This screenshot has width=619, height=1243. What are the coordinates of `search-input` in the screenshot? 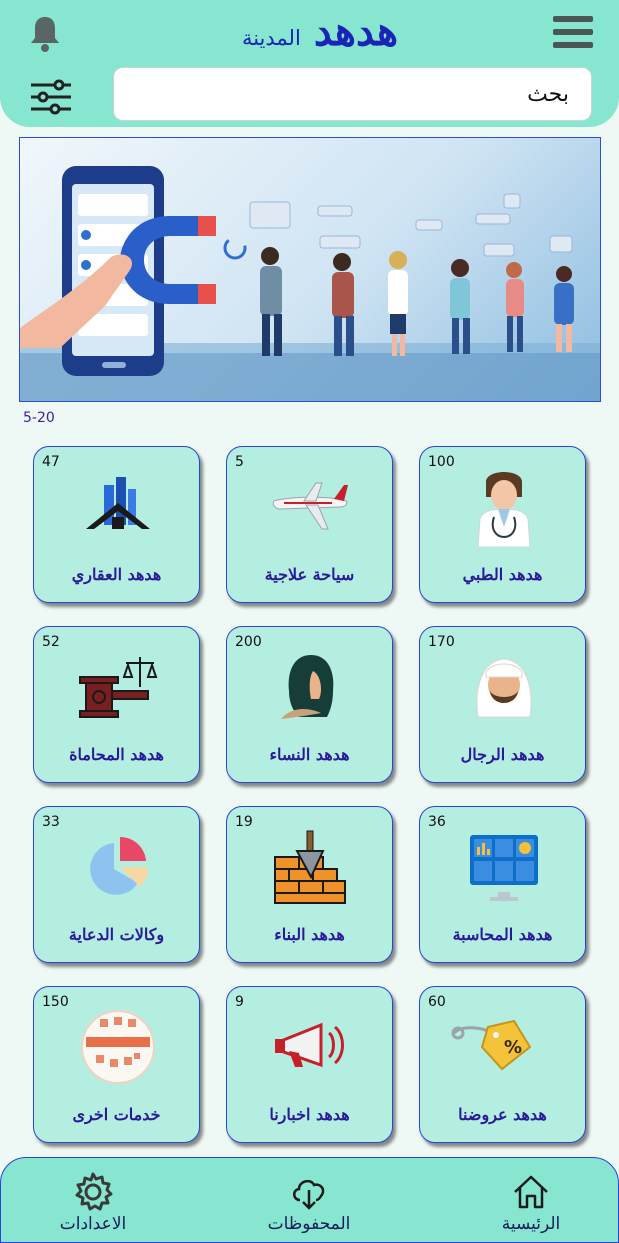 It's located at (352, 94).